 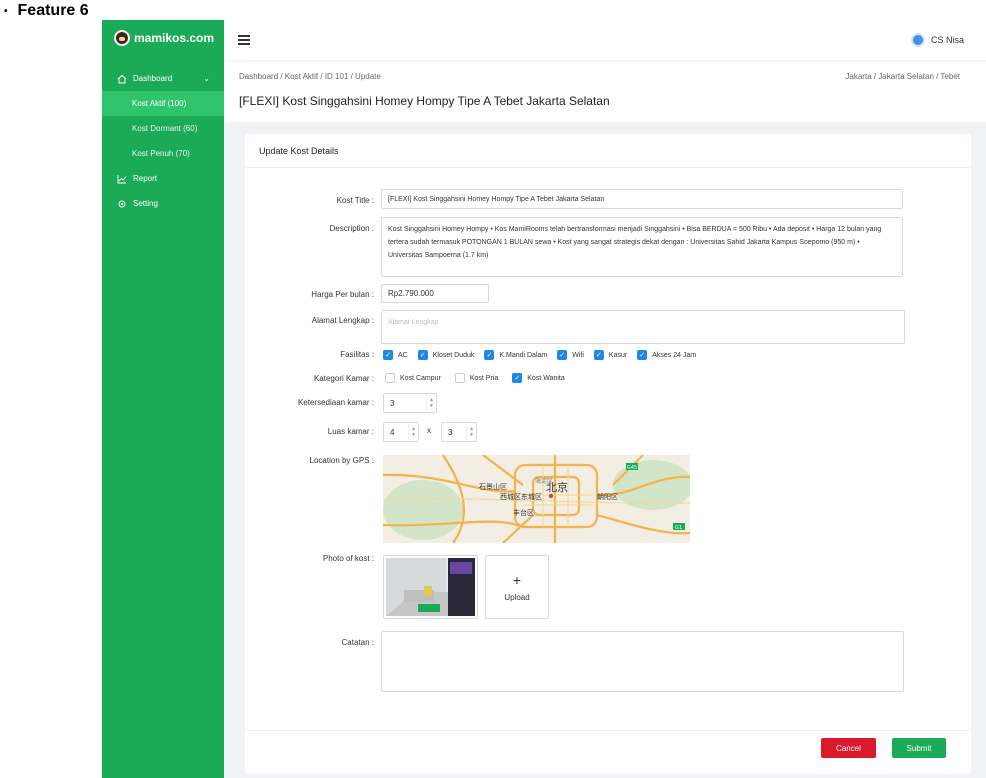 I want to click on chevron-down-icon: ⌄, so click(x=206, y=78).